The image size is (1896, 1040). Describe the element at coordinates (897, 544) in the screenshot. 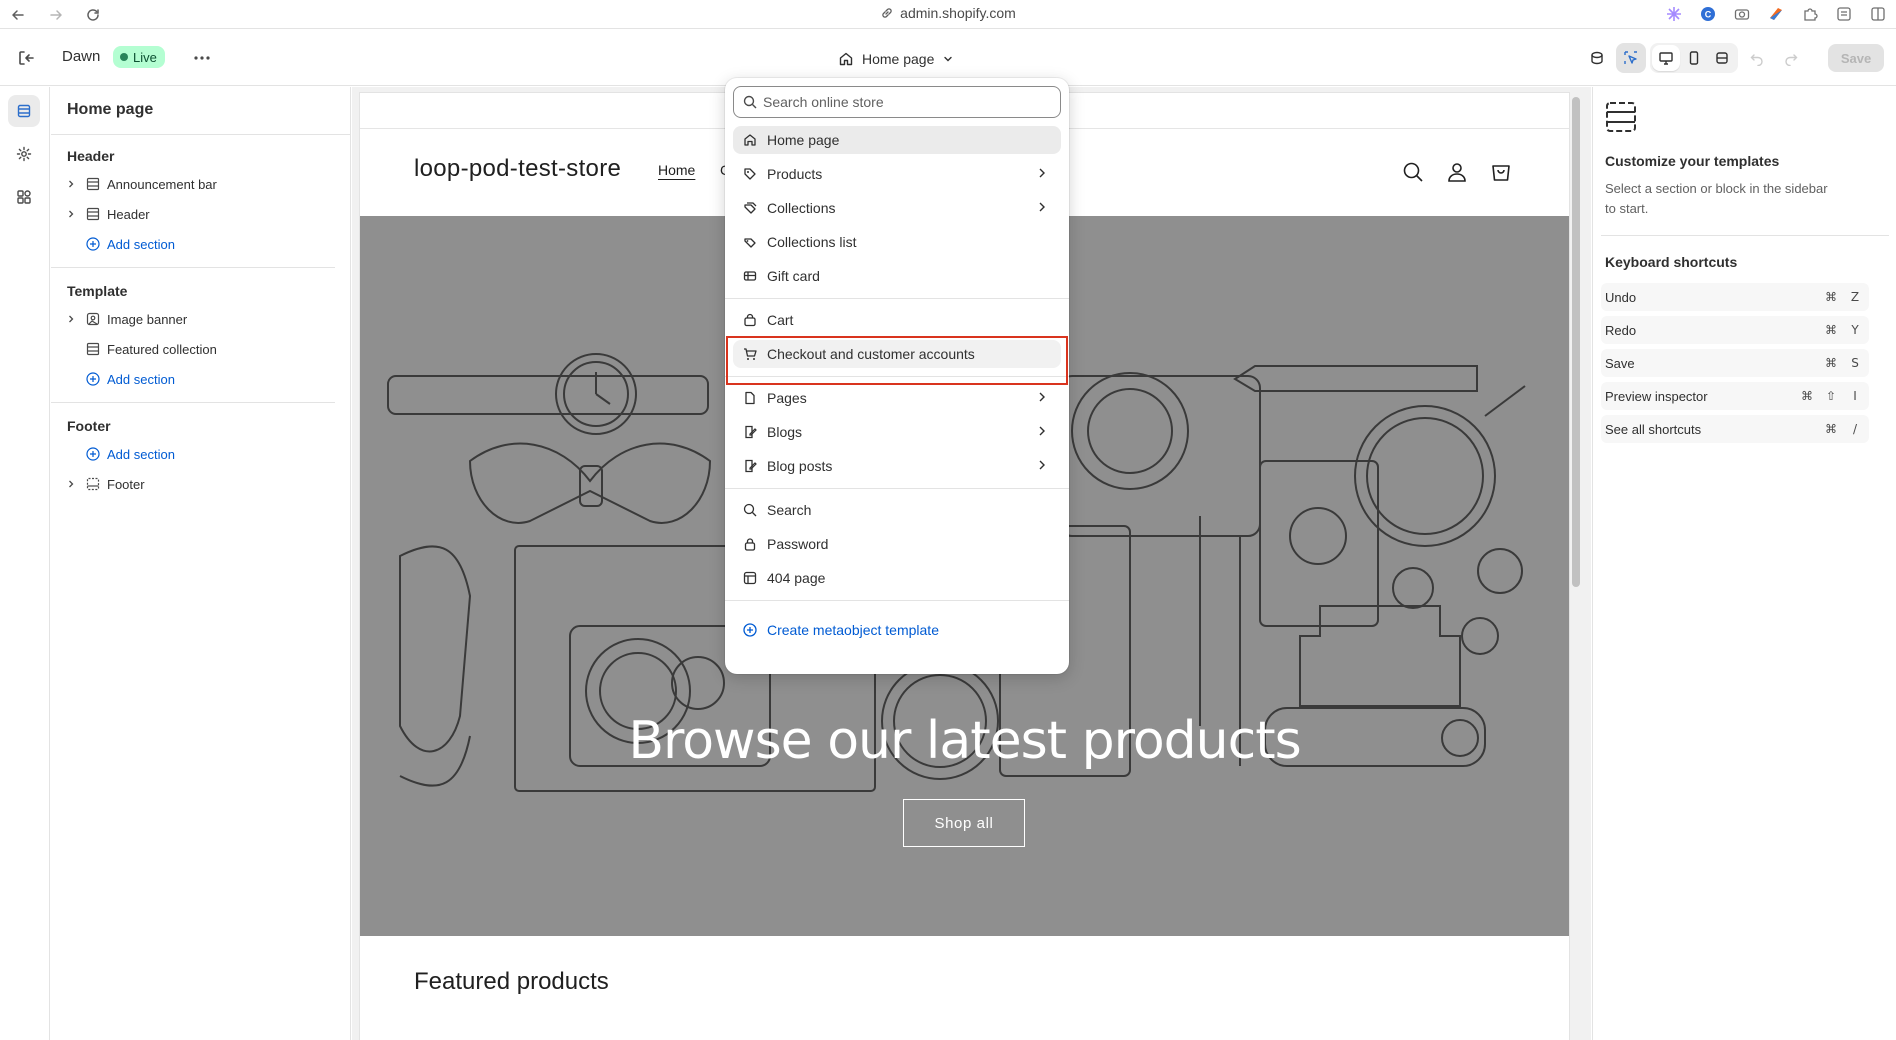

I see `menu-item-password: Password` at that location.